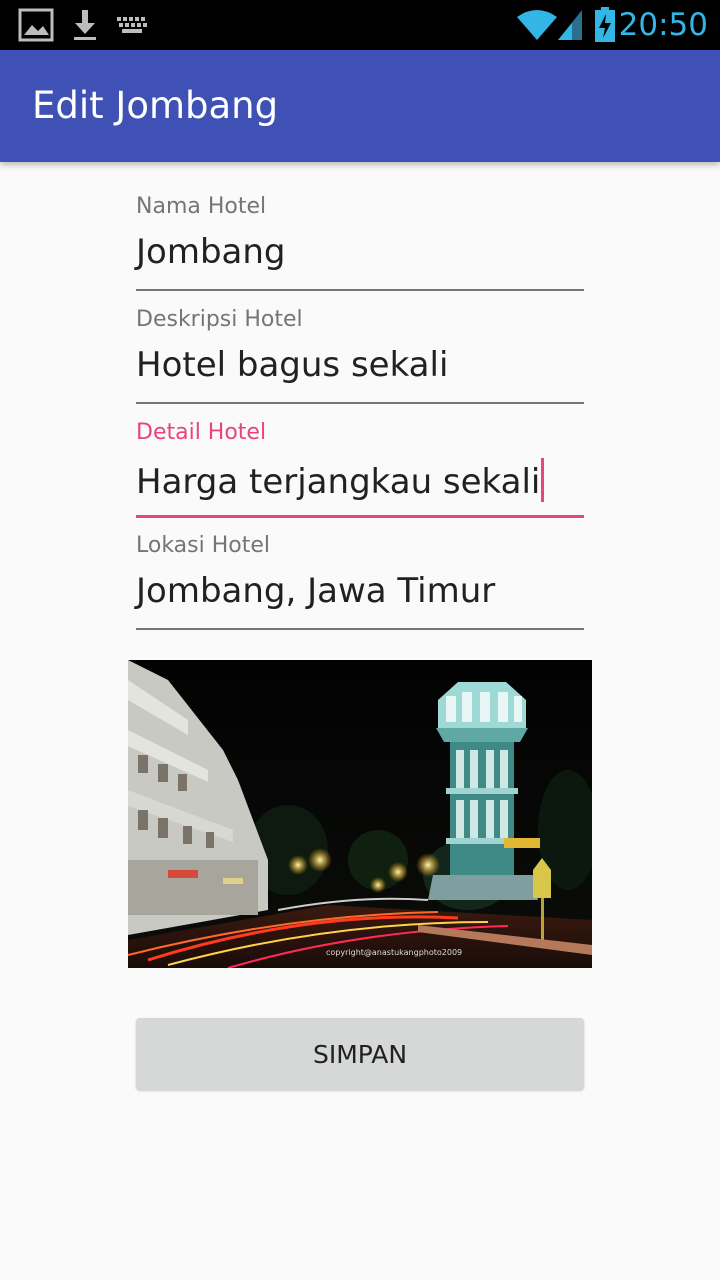 The width and height of the screenshot is (720, 1280). I want to click on deskripsi-hotel-field: Deskripsi Hotel Hotel bagus sekali, so click(360, 357).